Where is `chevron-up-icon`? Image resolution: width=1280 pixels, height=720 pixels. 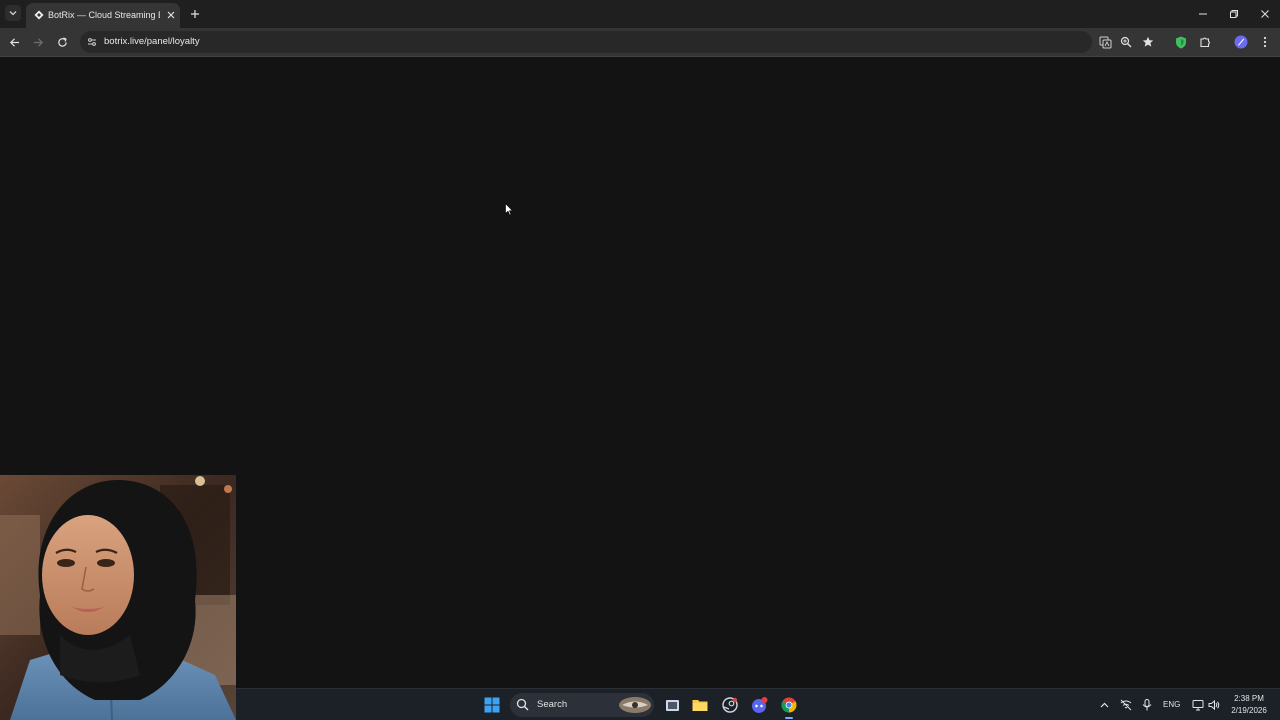 chevron-up-icon is located at coordinates (1104, 704).